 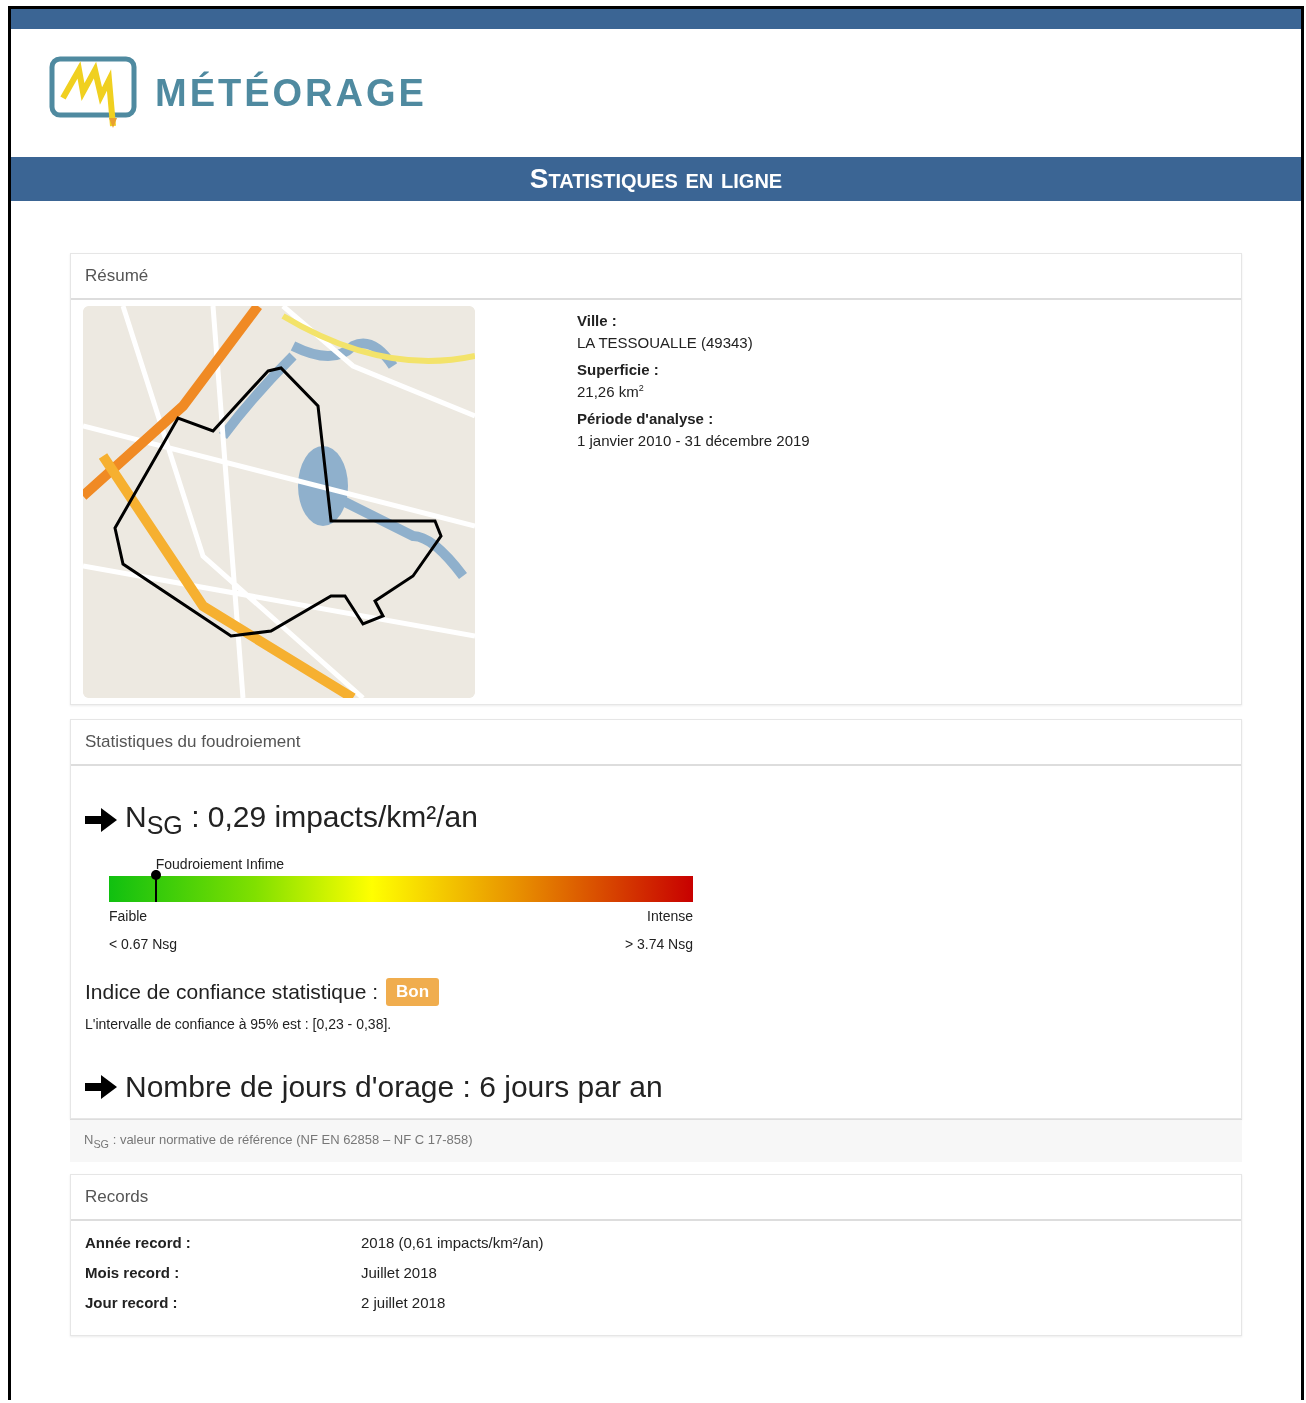 What do you see at coordinates (93, 93) in the screenshot?
I see `logo-icon` at bounding box center [93, 93].